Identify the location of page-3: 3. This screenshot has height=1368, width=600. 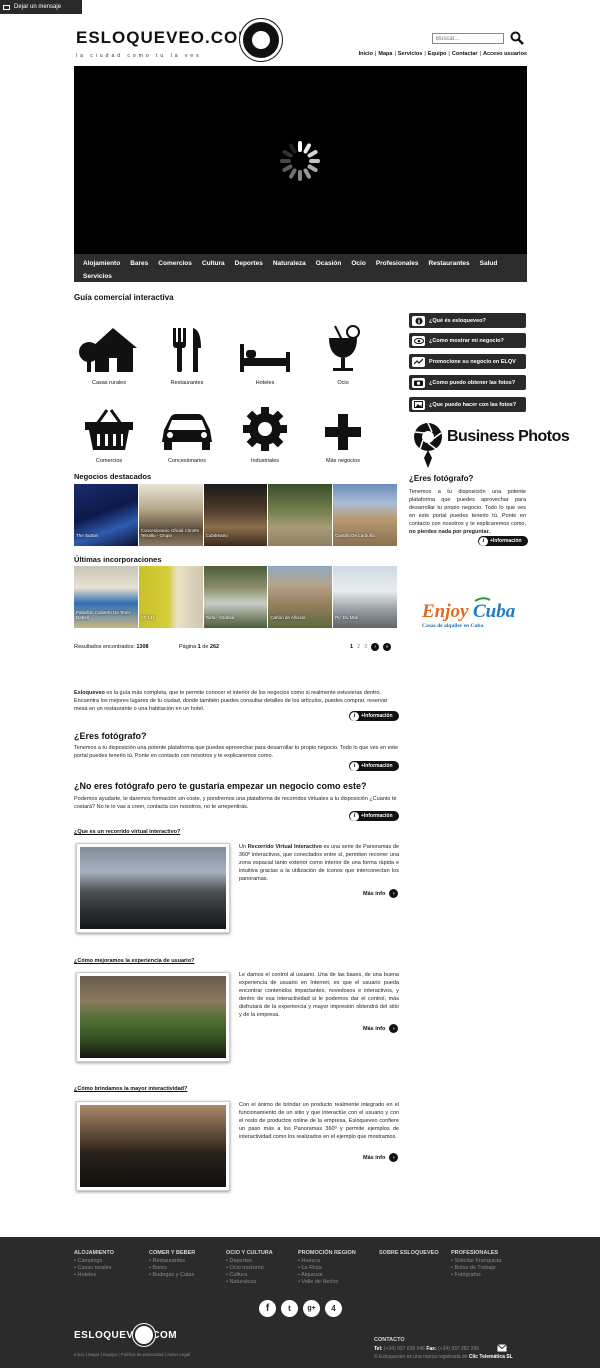
(365, 647).